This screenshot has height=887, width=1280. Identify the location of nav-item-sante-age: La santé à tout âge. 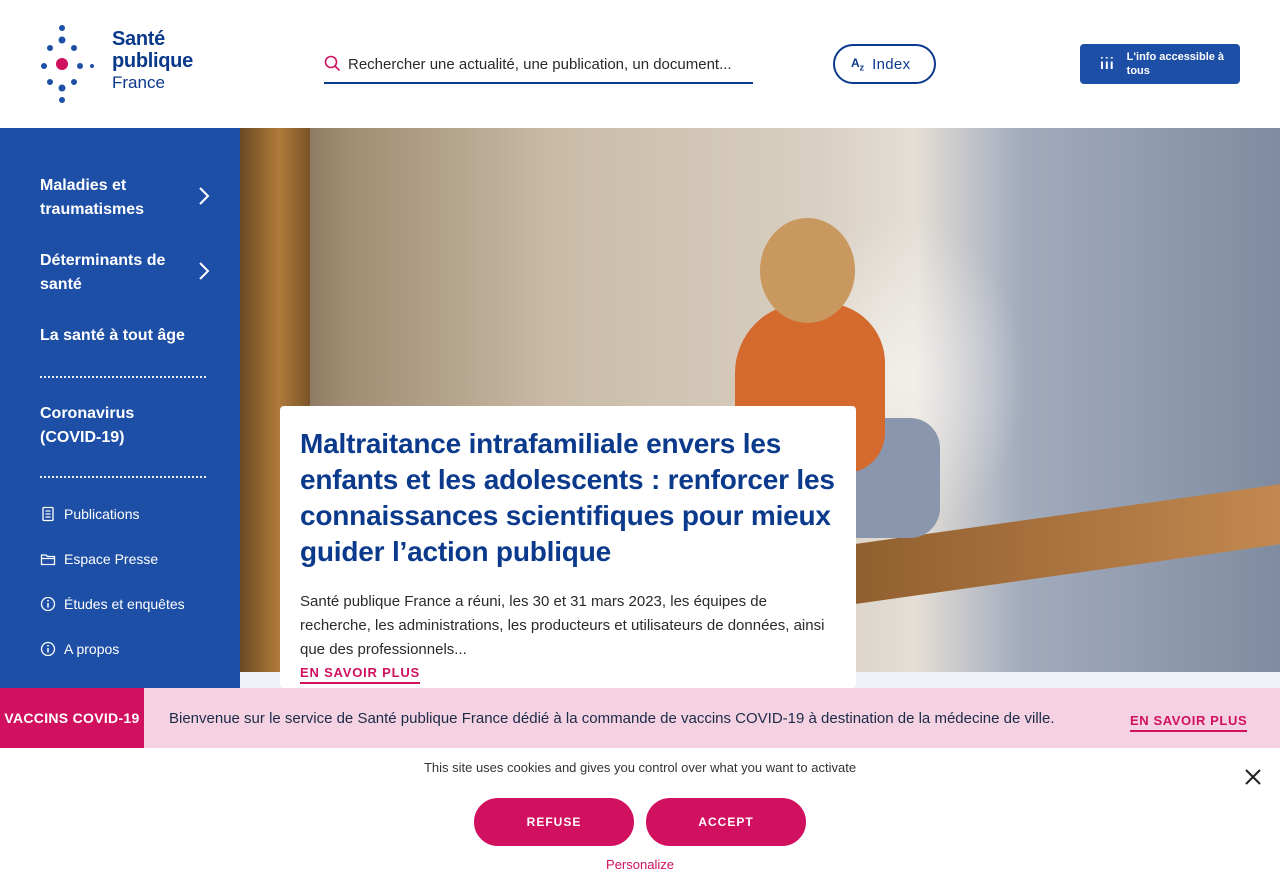
(128, 336).